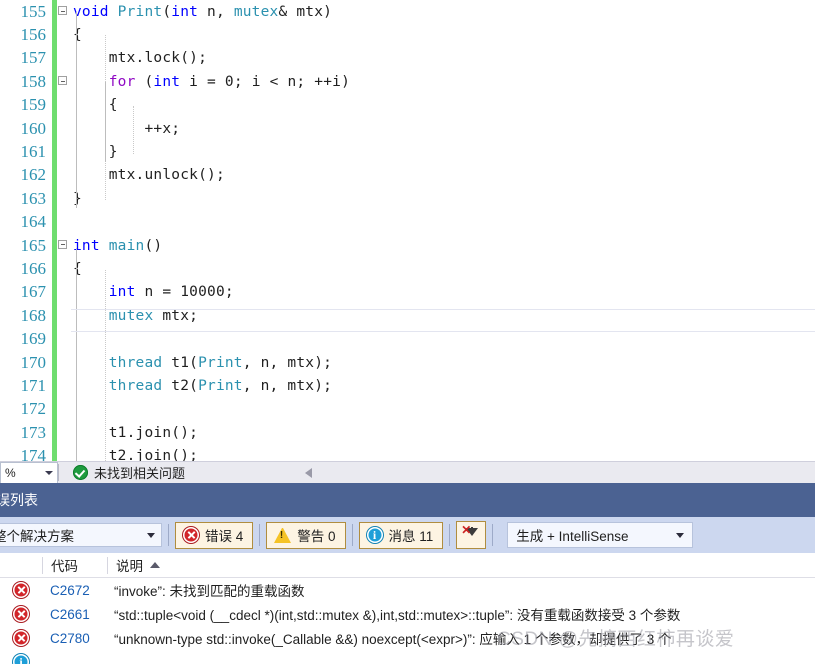 Image resolution: width=815 pixels, height=664 pixels. What do you see at coordinates (33, 175) in the screenshot?
I see `line-number: 162` at bounding box center [33, 175].